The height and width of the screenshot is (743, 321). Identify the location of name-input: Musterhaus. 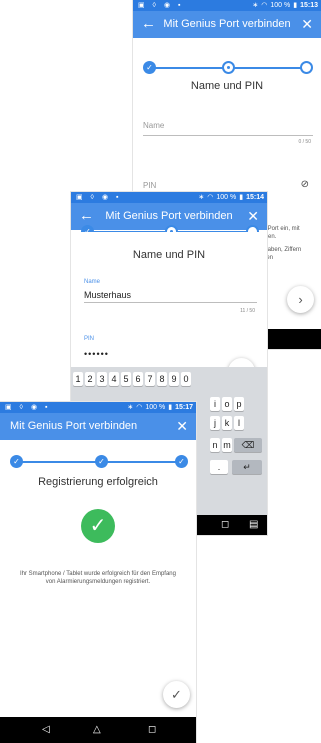
(107, 295).